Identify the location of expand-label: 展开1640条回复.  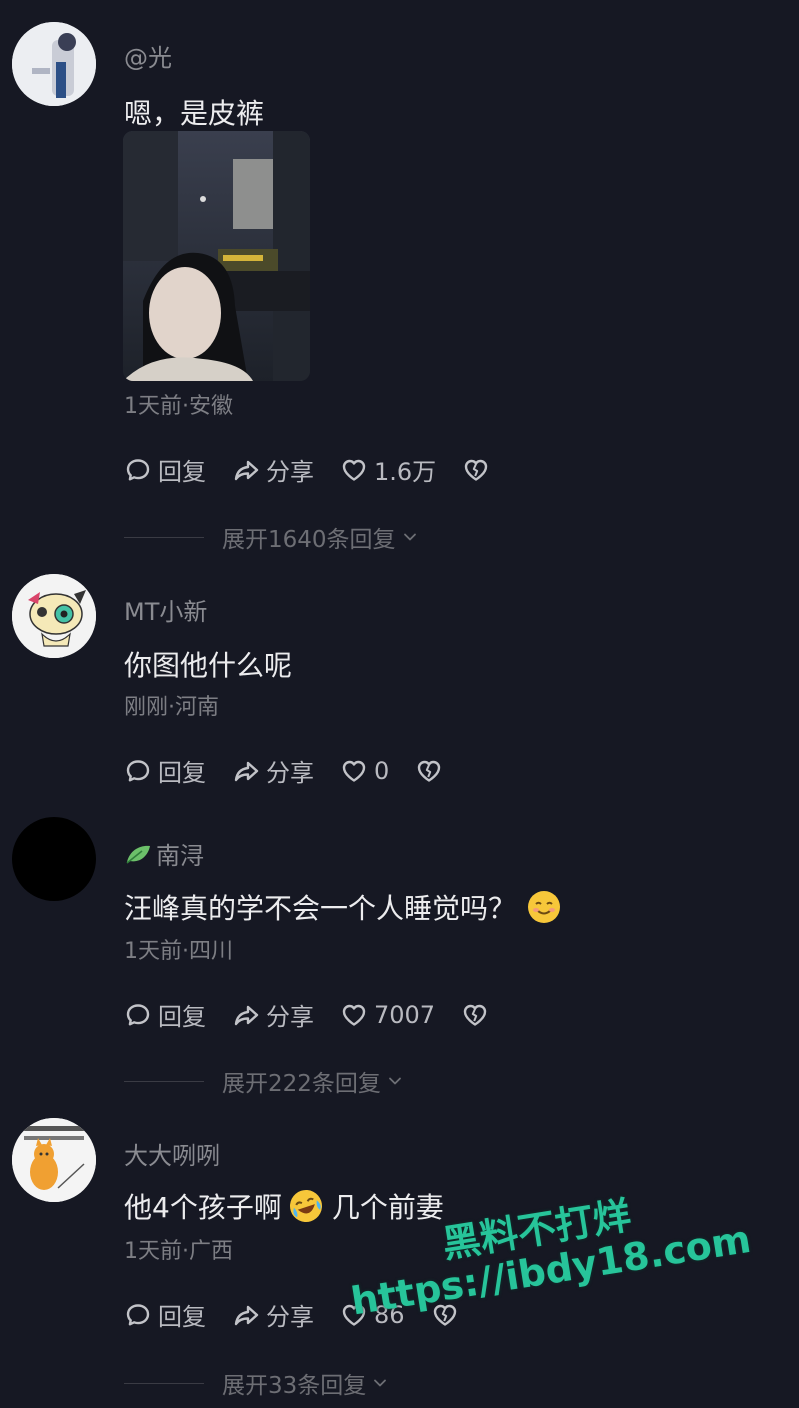
(309, 540).